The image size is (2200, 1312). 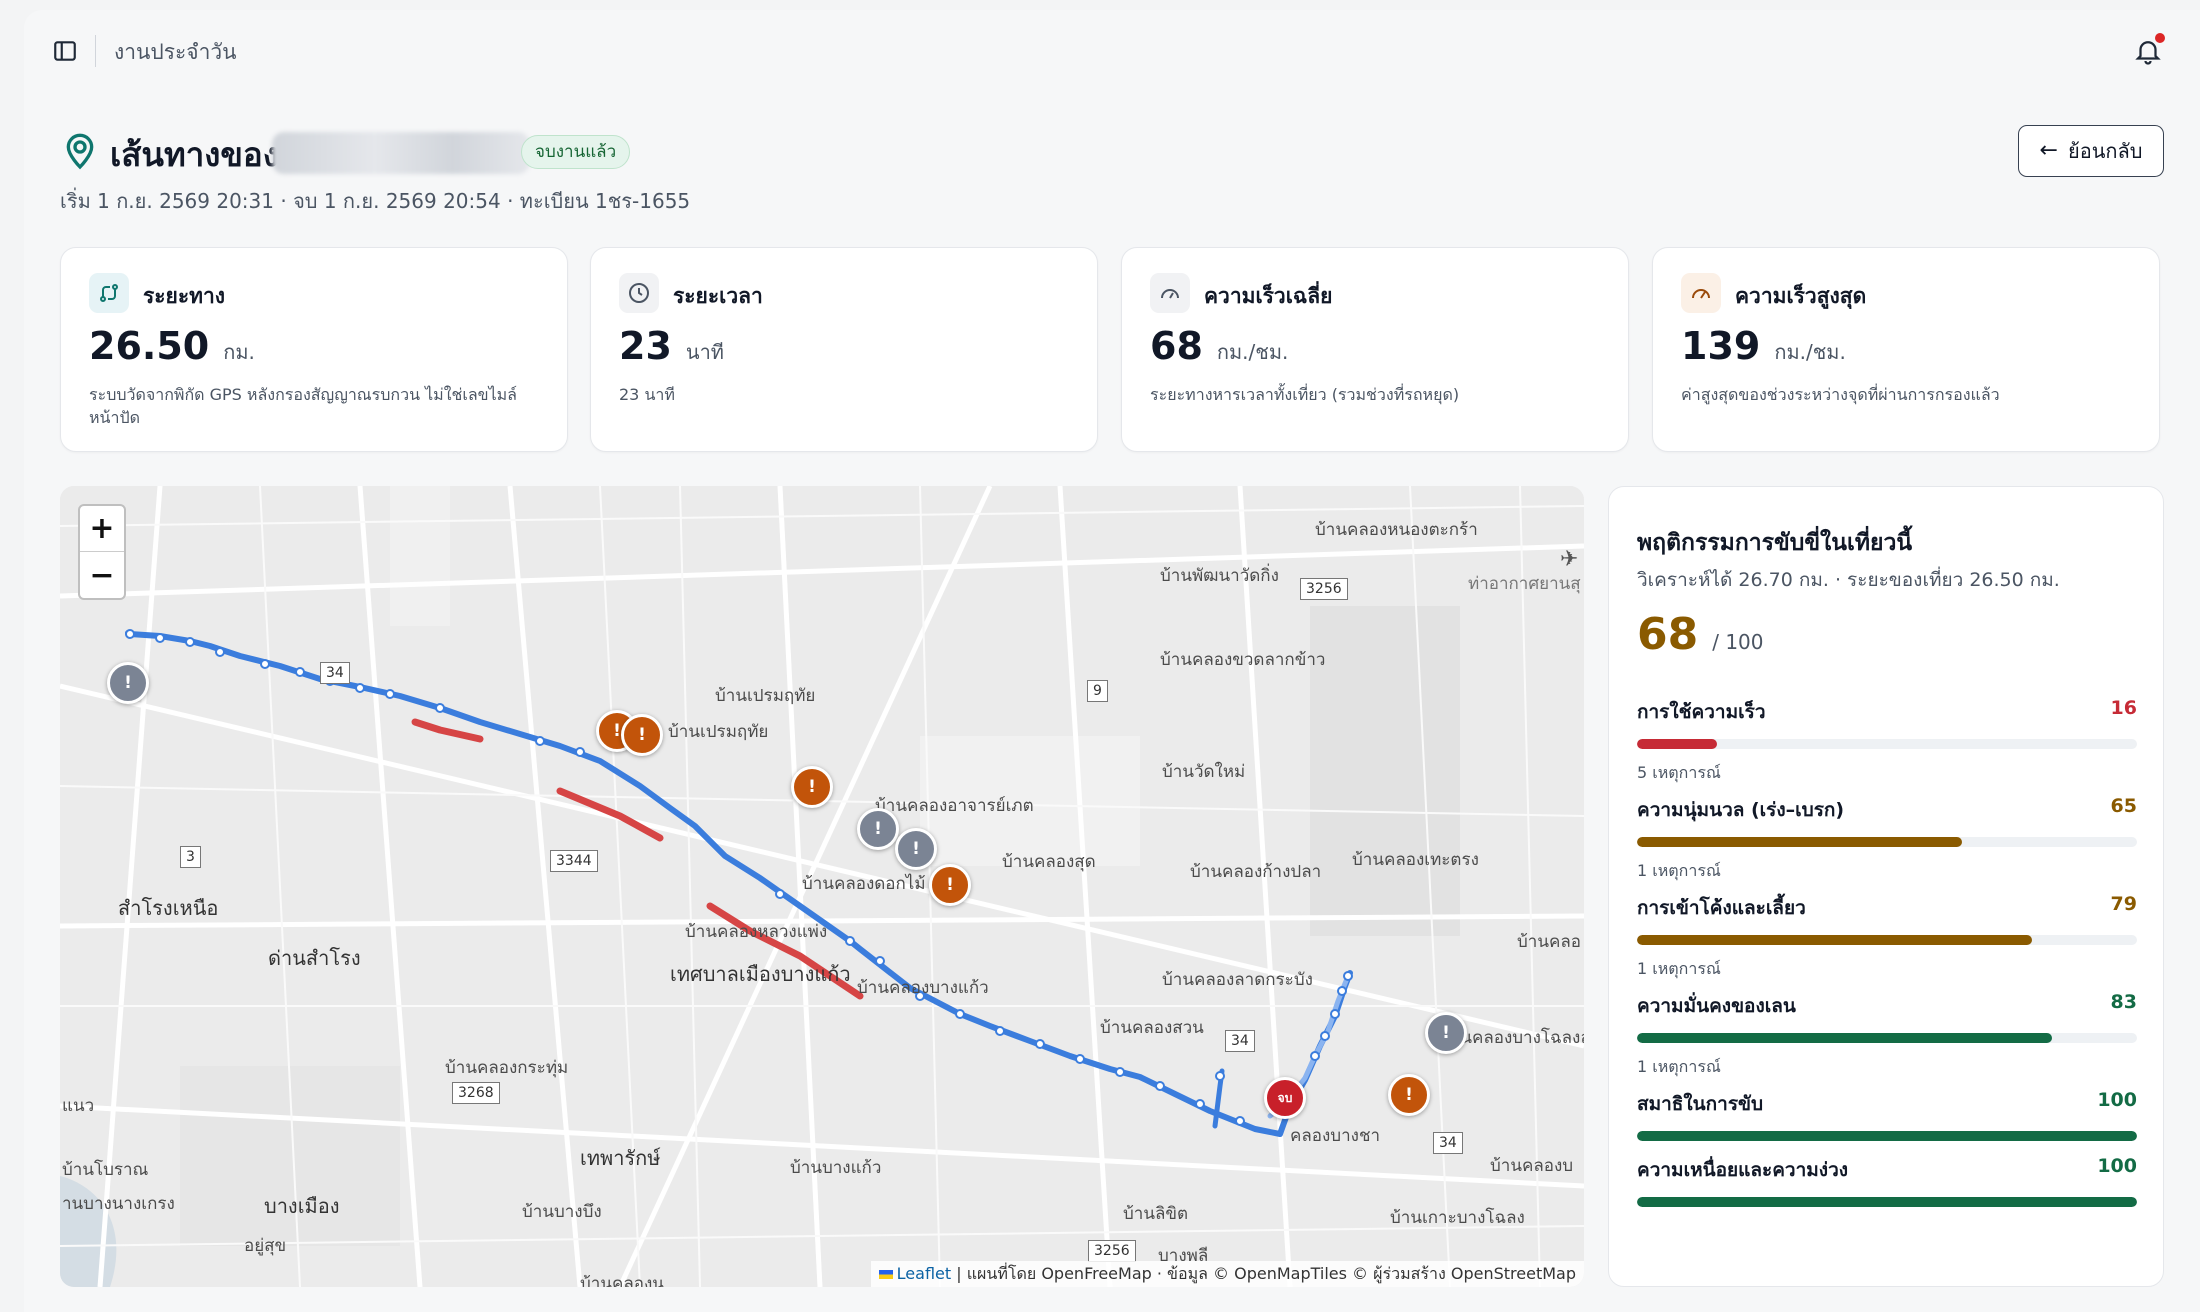 I want to click on road-shield: 3344, so click(x=574, y=861).